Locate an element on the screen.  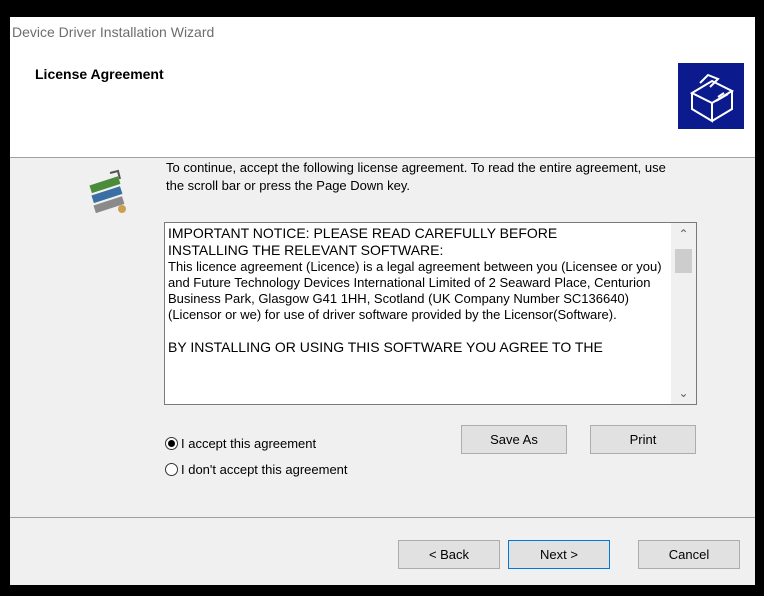
window-title: Device Driver Installation Wizard is located at coordinates (113, 32).